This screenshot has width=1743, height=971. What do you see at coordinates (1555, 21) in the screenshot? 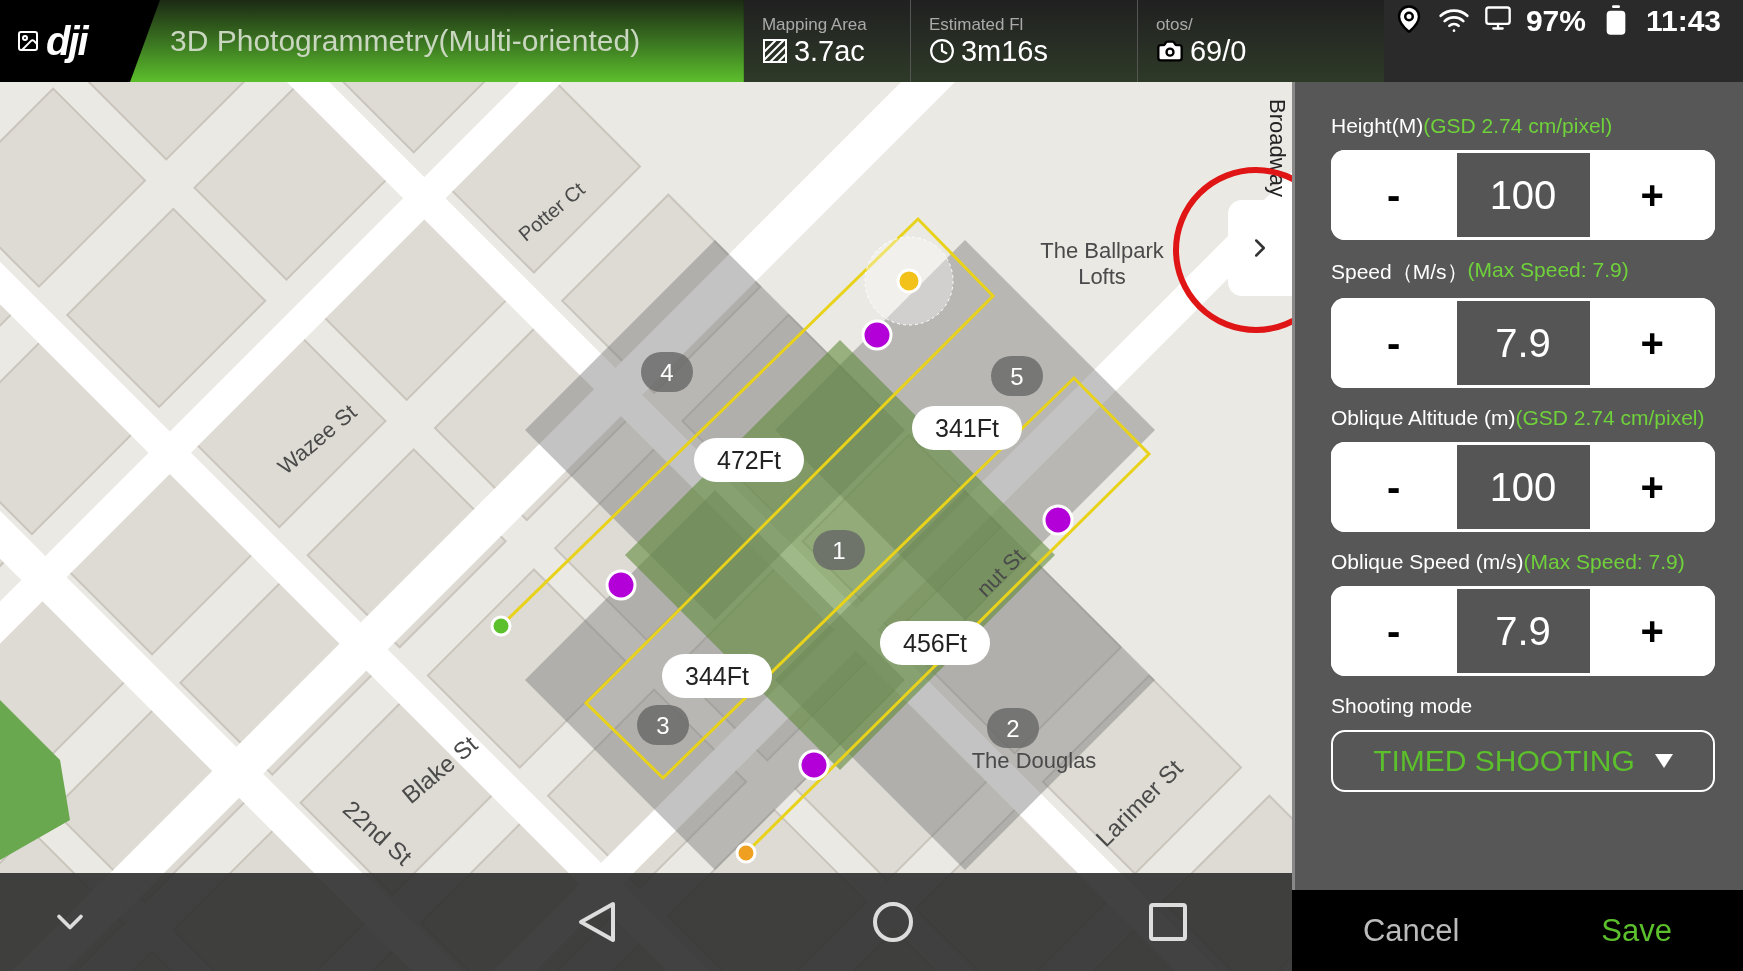
I see `battery-percent: 97%` at bounding box center [1555, 21].